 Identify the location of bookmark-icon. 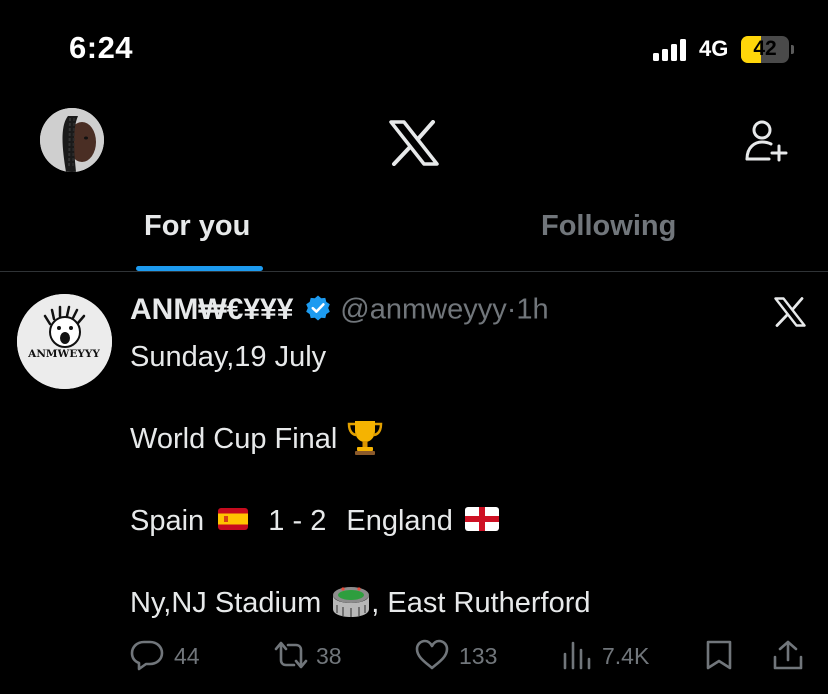
(719, 655).